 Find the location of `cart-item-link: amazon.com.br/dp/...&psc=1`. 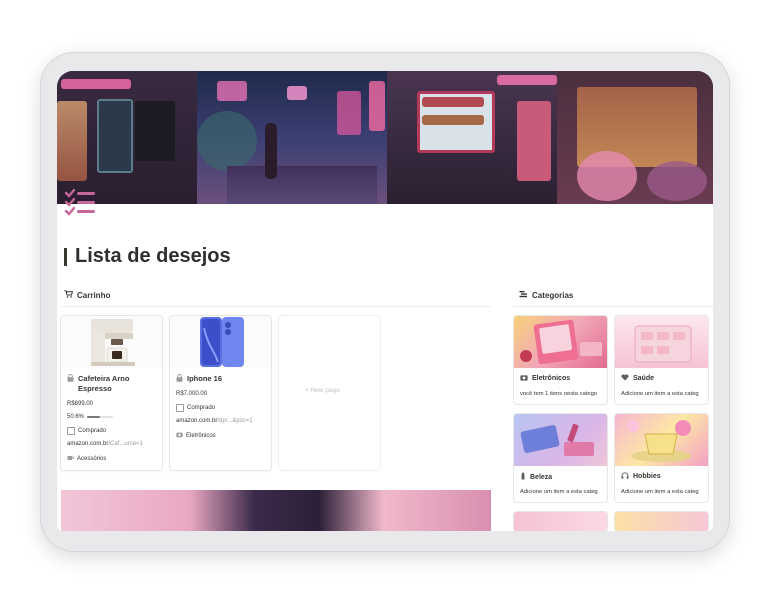

cart-item-link: amazon.com.br/dp/...&psc=1 is located at coordinates (214, 421).